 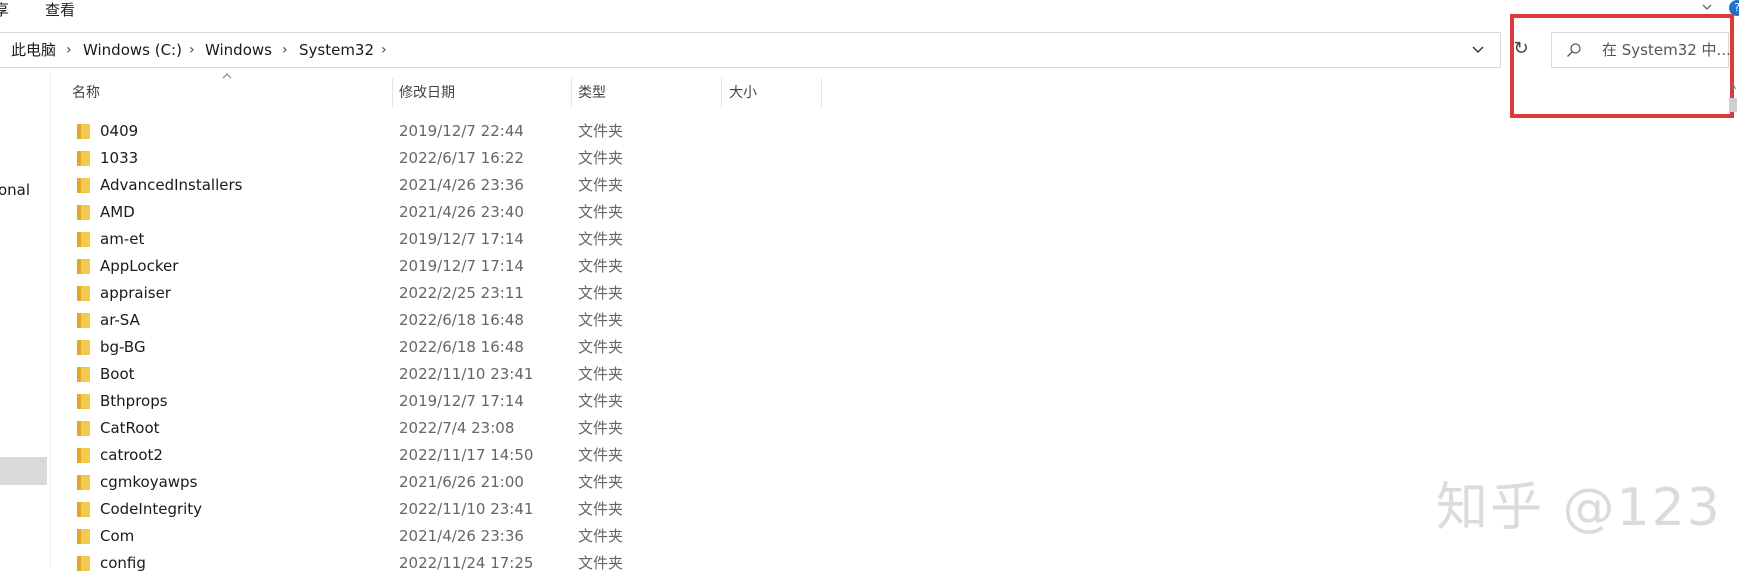 What do you see at coordinates (461, 536) in the screenshot?
I see `file-modified: 2021/4/26 23:36` at bounding box center [461, 536].